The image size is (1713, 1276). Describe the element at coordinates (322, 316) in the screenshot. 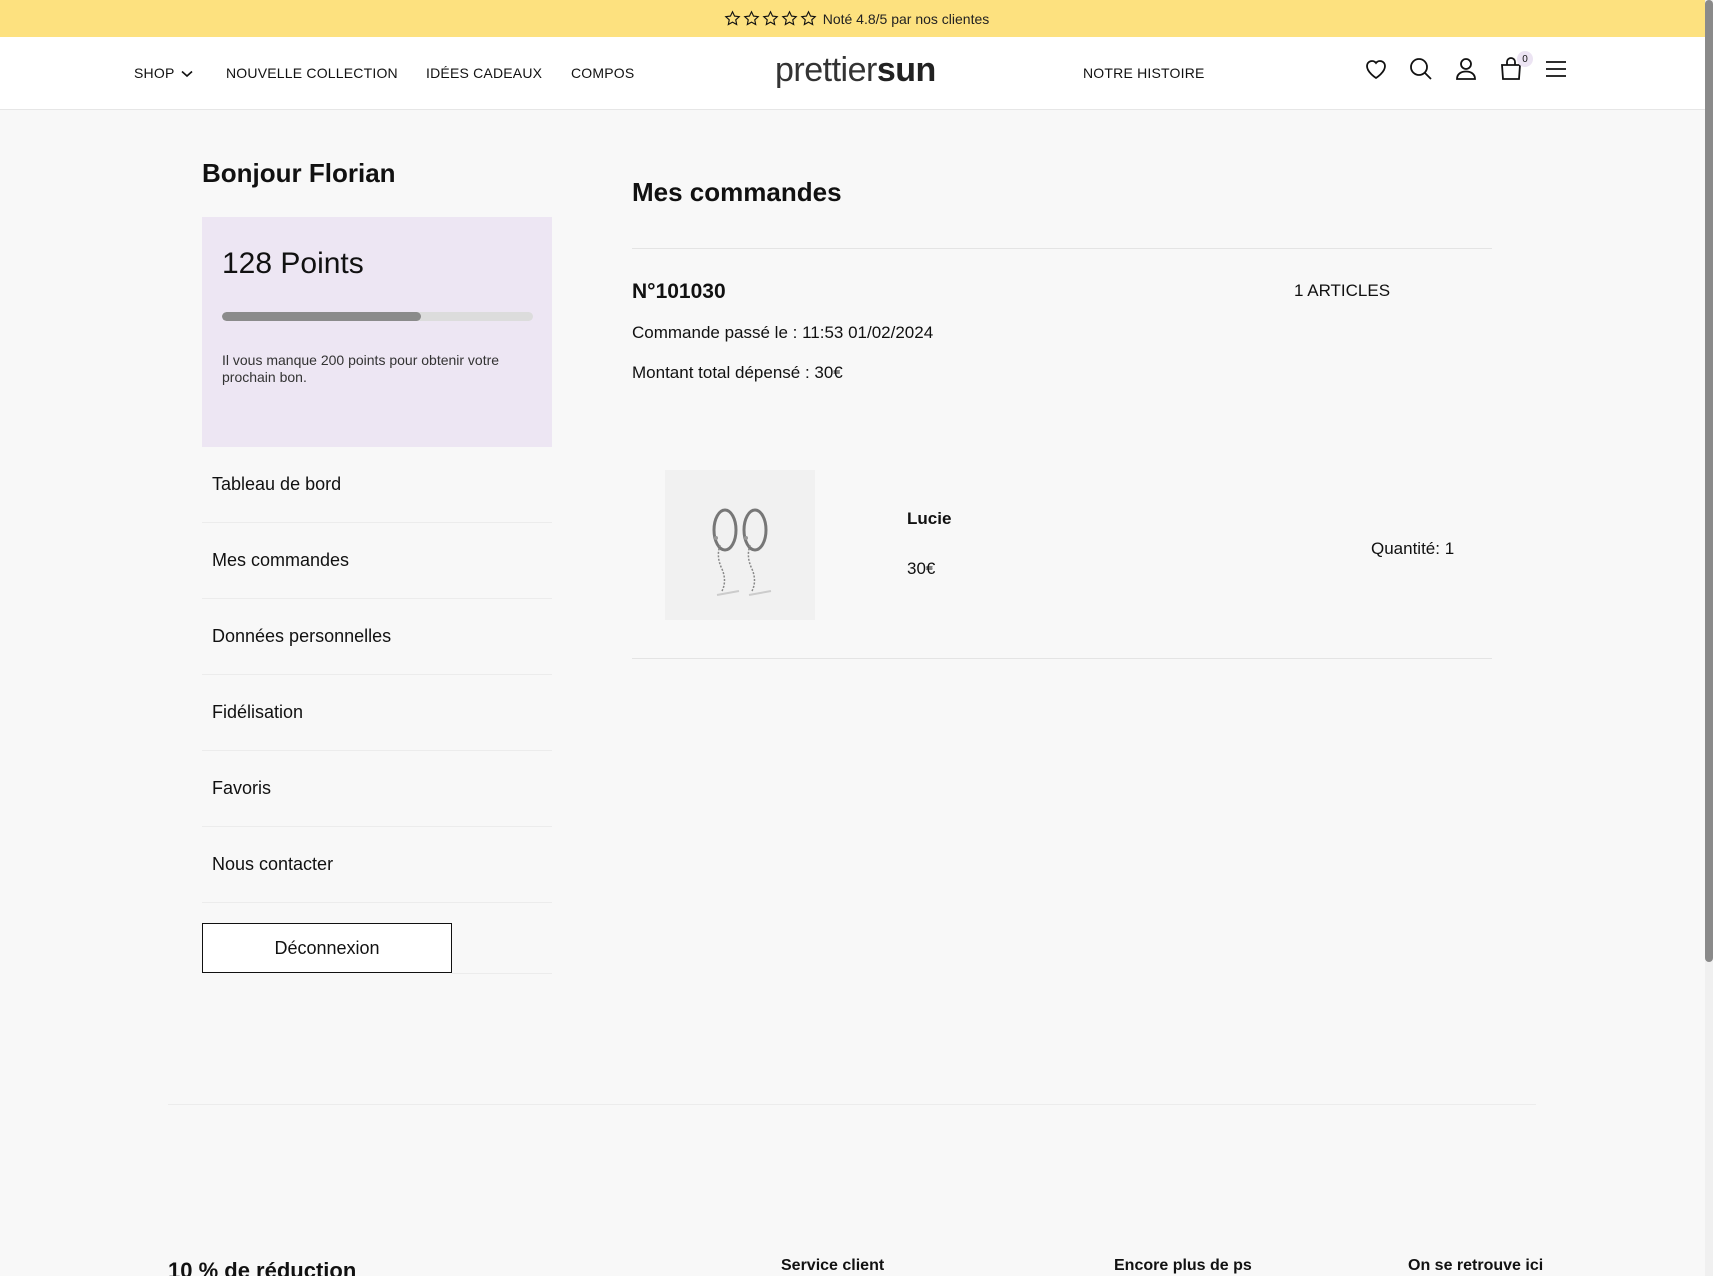

I see `points-progress-fill` at that location.